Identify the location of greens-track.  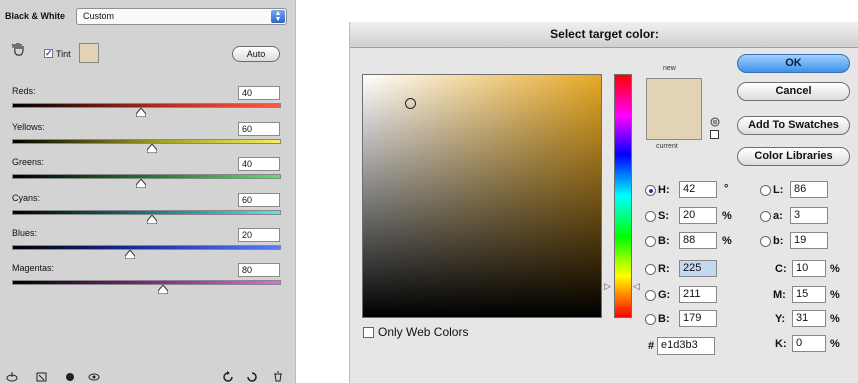
(146, 176).